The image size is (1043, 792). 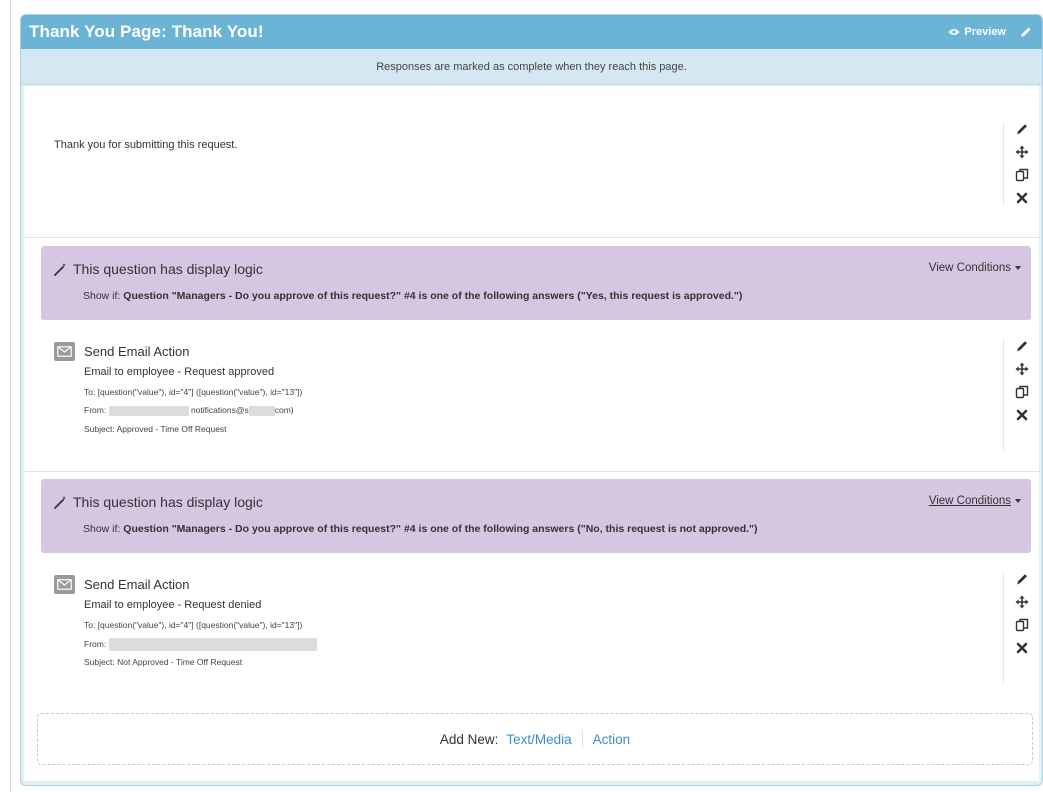 What do you see at coordinates (10, 396) in the screenshot?
I see `left-divider` at bounding box center [10, 396].